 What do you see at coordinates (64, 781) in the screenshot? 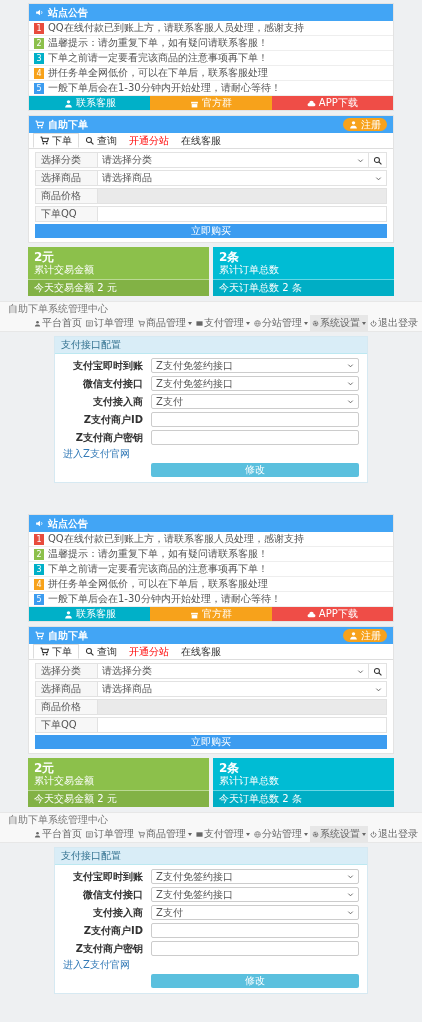
I see `stat-caption: 累计交易金额` at bounding box center [64, 781].